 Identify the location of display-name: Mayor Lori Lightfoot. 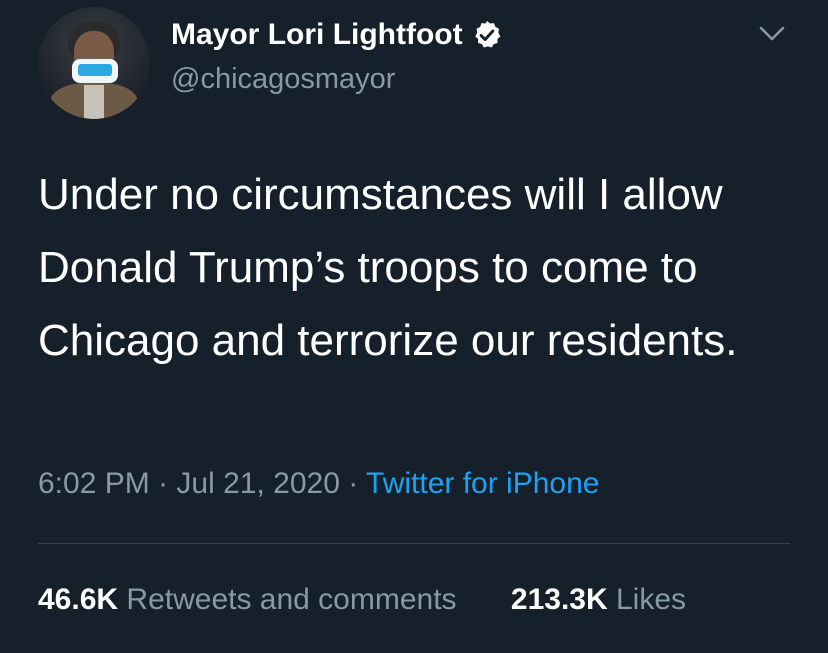
(317, 35).